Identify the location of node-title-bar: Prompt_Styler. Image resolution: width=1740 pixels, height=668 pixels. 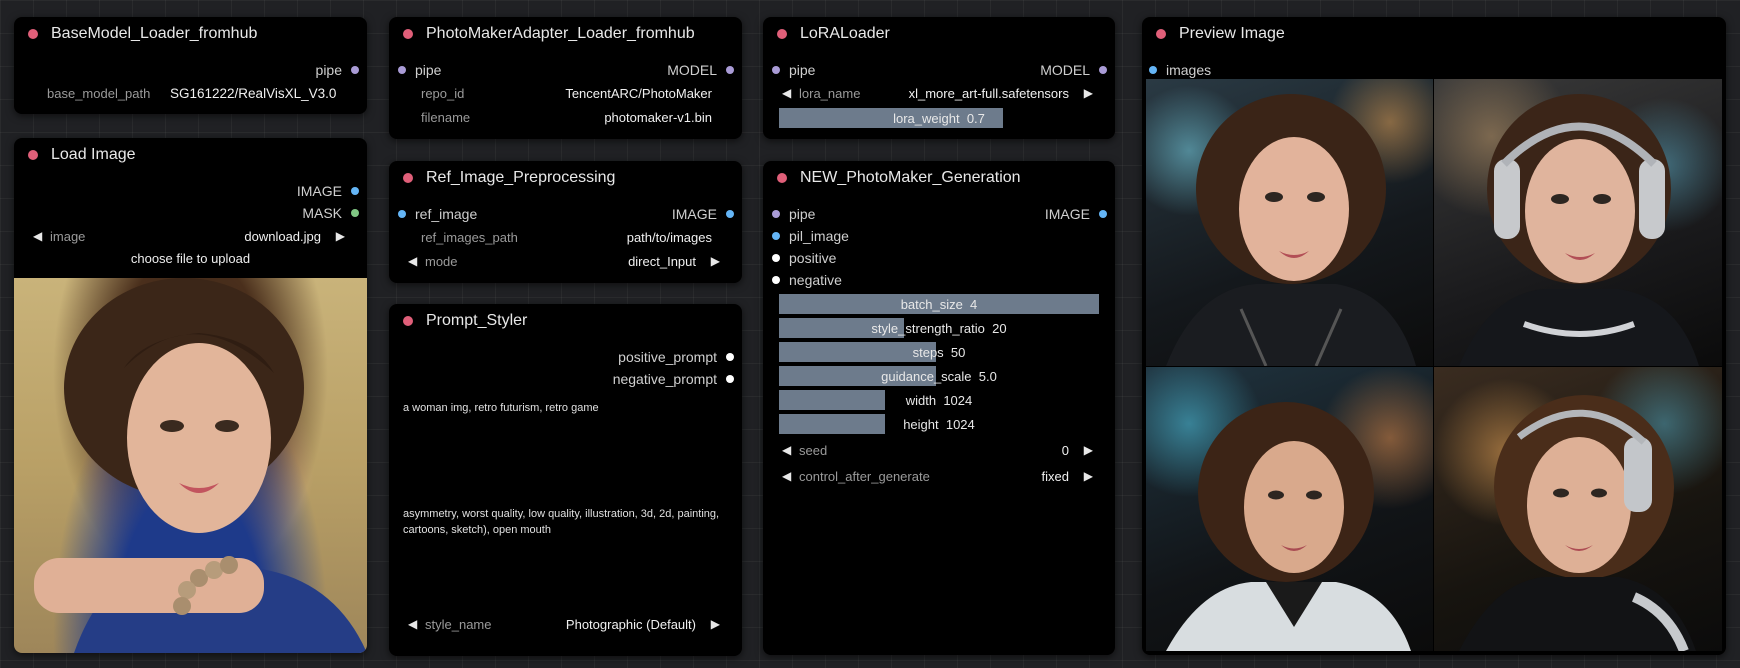
(565, 321).